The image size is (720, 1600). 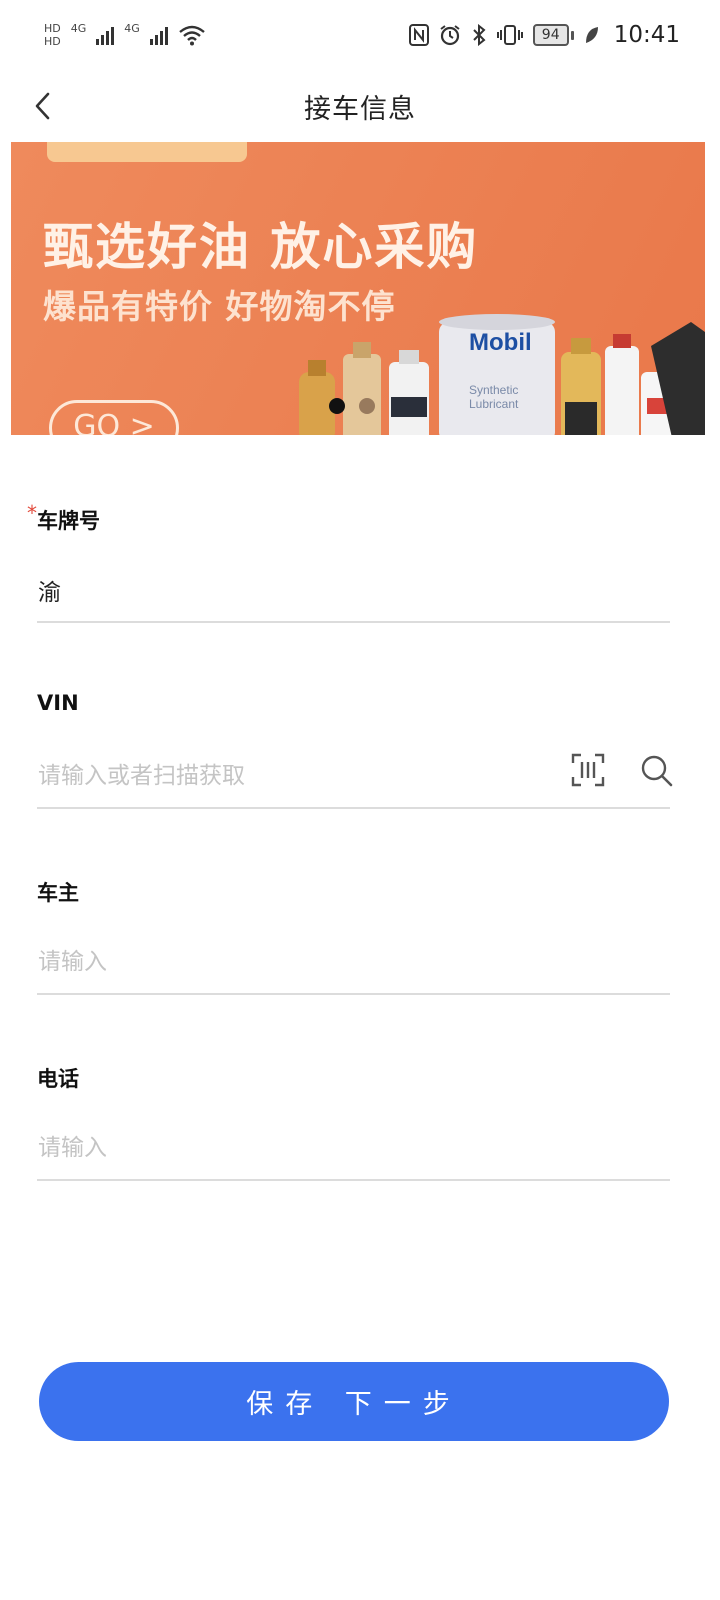 I want to click on status-right: 94 10:41, so click(x=544, y=35).